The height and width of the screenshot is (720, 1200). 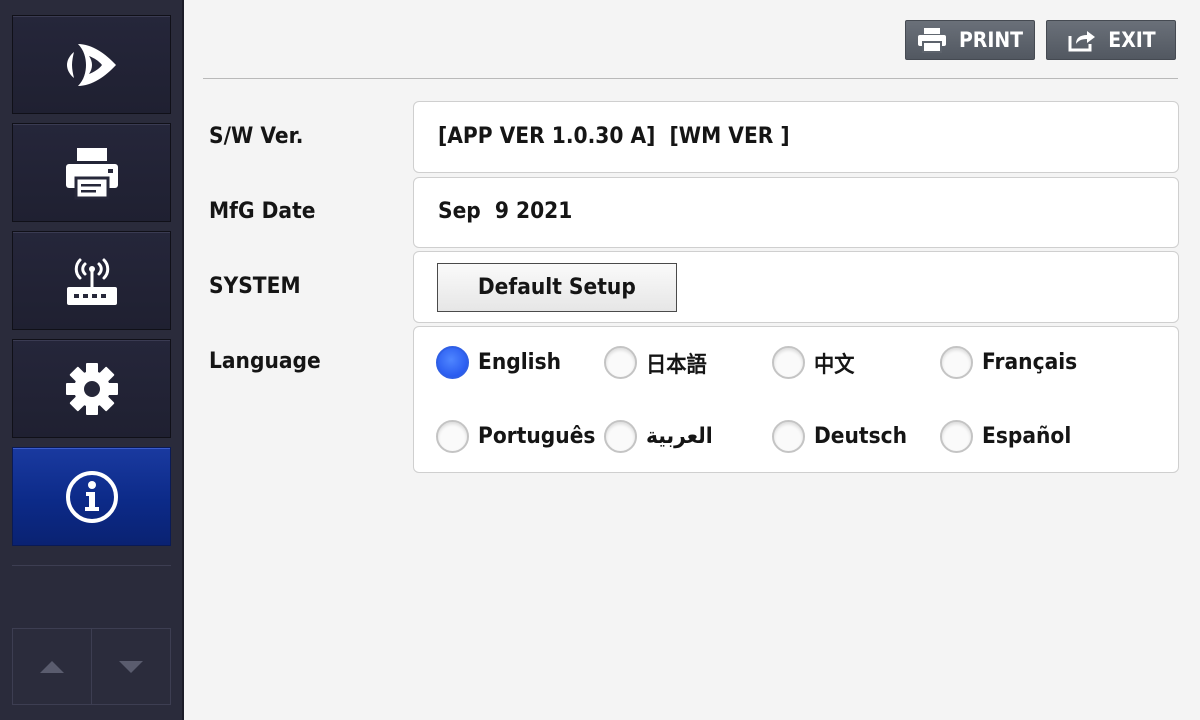 I want to click on wireless-router-icon, so click(x=91, y=281).